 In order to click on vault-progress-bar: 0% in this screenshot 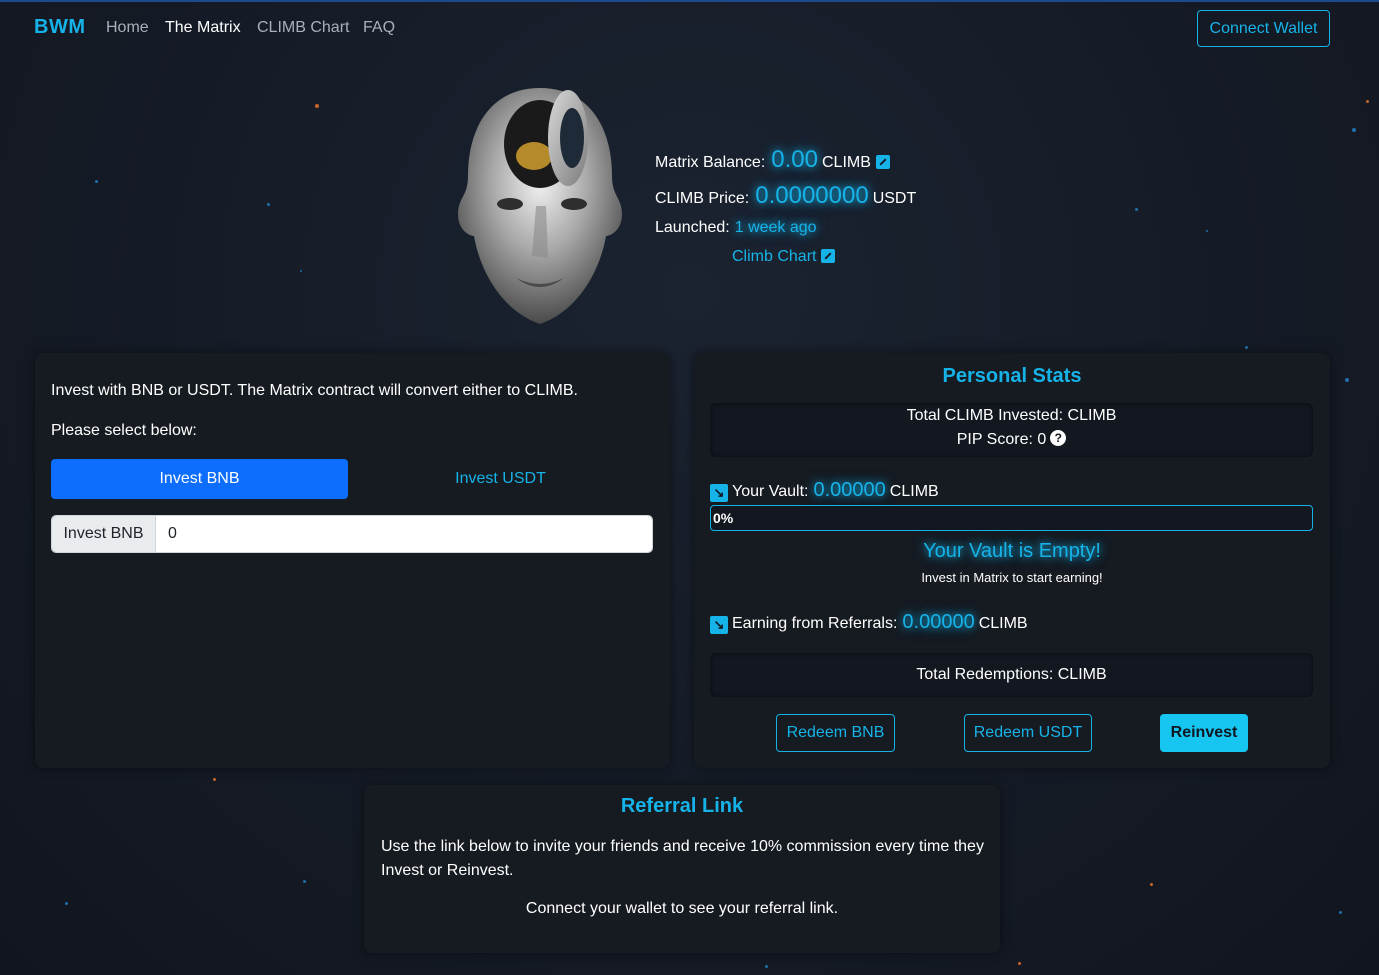, I will do `click(1011, 518)`.